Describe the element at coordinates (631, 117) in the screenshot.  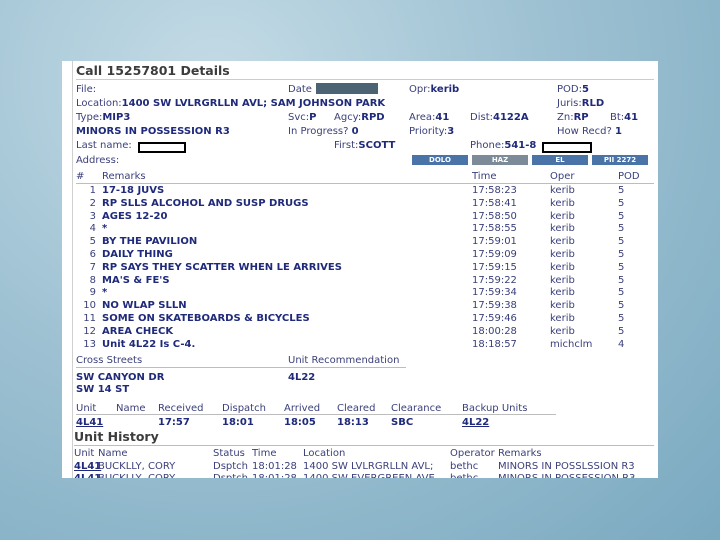
I see `bt-value: 41` at that location.